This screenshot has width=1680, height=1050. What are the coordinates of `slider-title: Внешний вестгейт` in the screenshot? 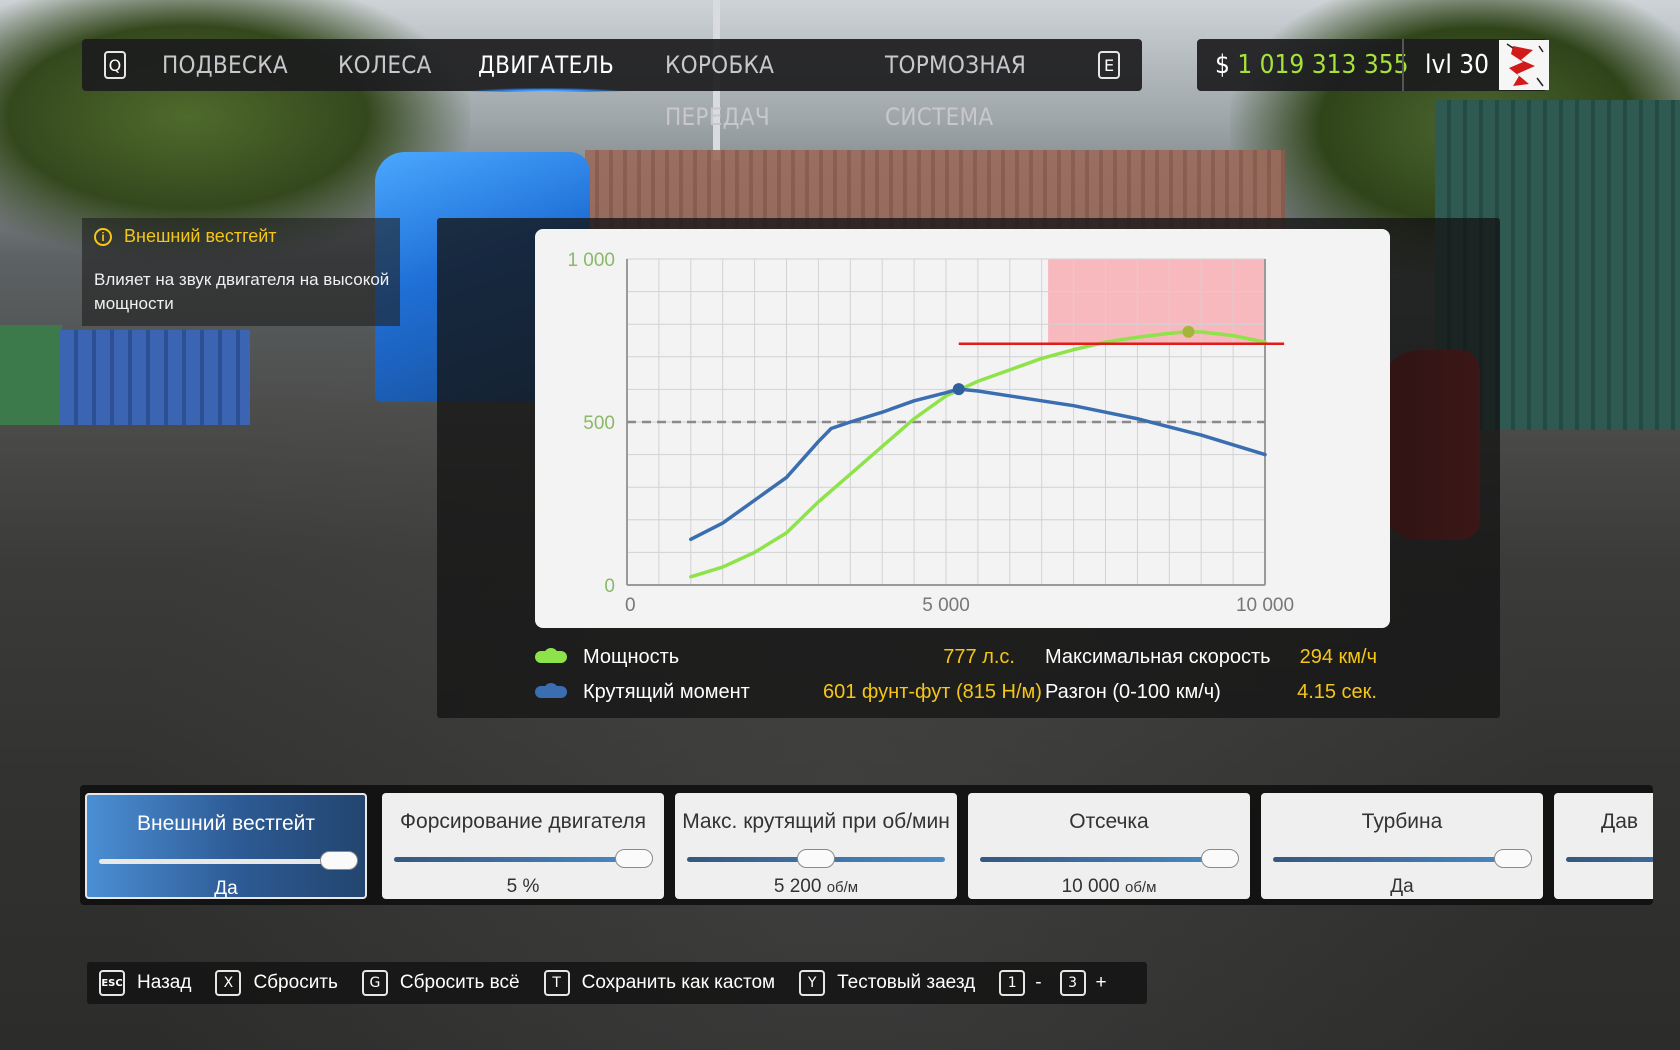 It's located at (226, 823).